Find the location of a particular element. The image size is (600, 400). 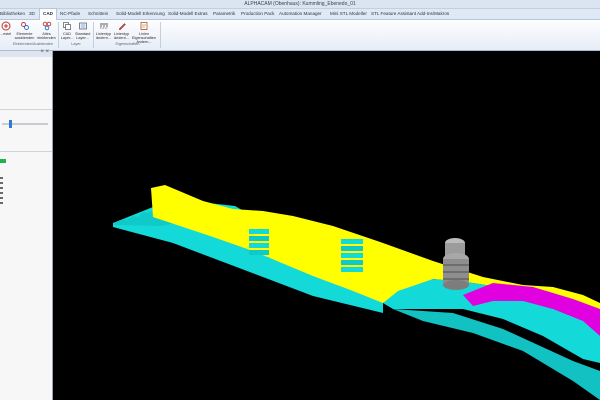

ribbon-button-estel: ...estel is located at coordinates (5, 28).